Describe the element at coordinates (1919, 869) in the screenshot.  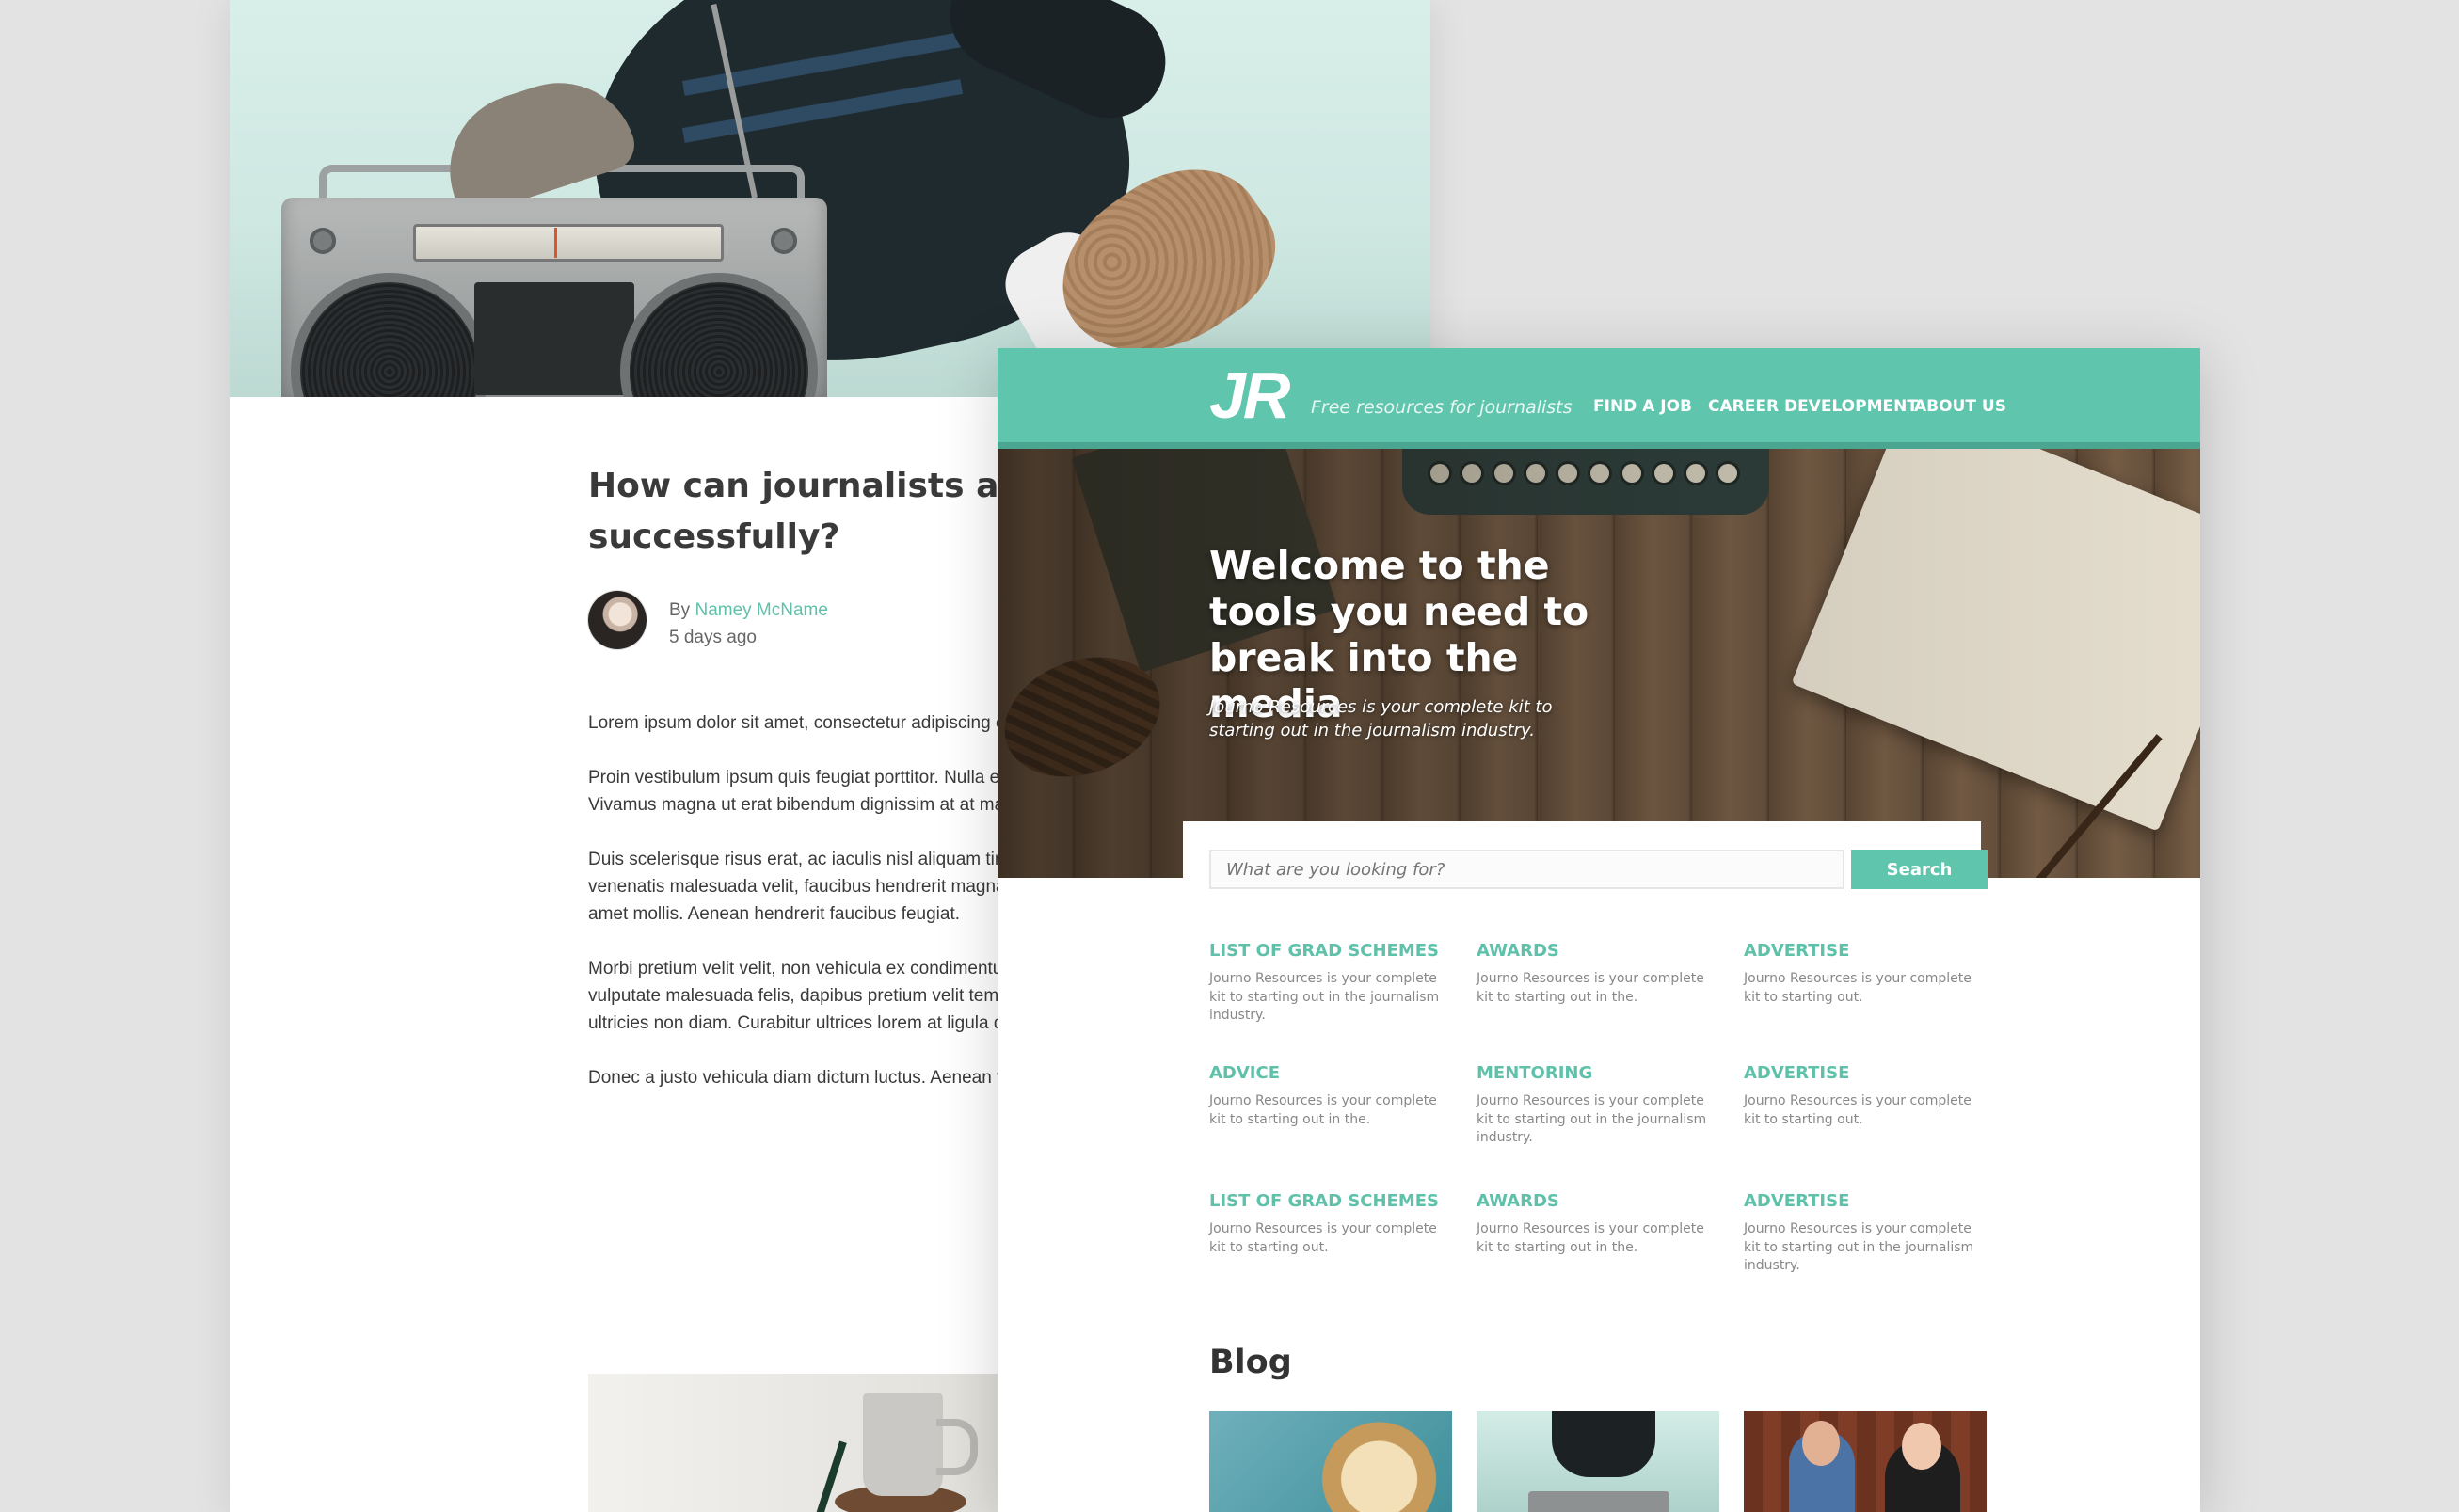
I see `search-button: Search` at that location.